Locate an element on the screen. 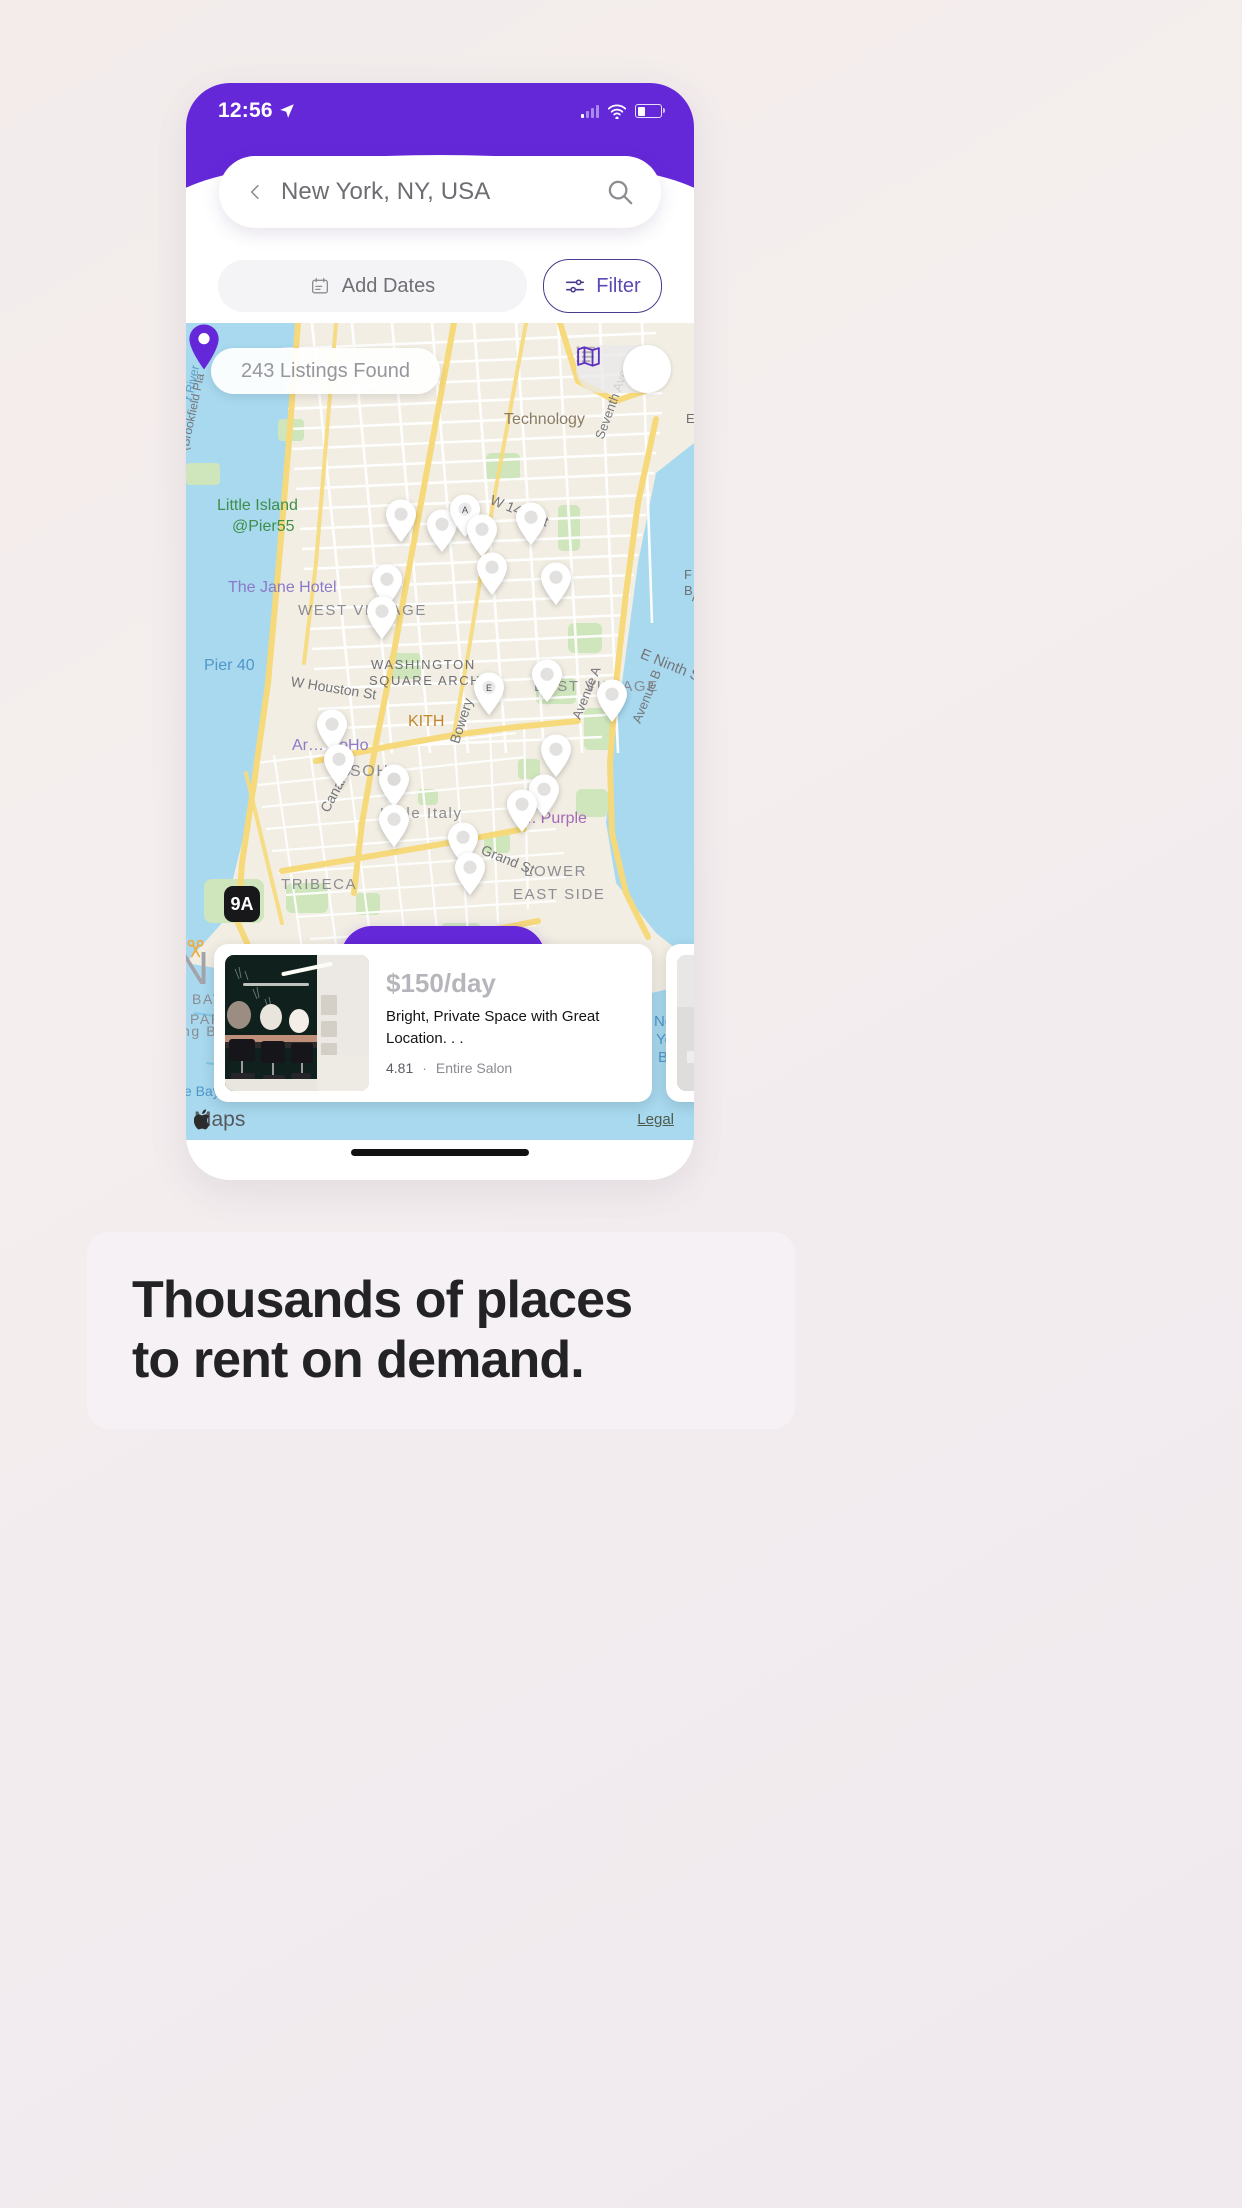  salon-interior-photo is located at coordinates (297, 1023).